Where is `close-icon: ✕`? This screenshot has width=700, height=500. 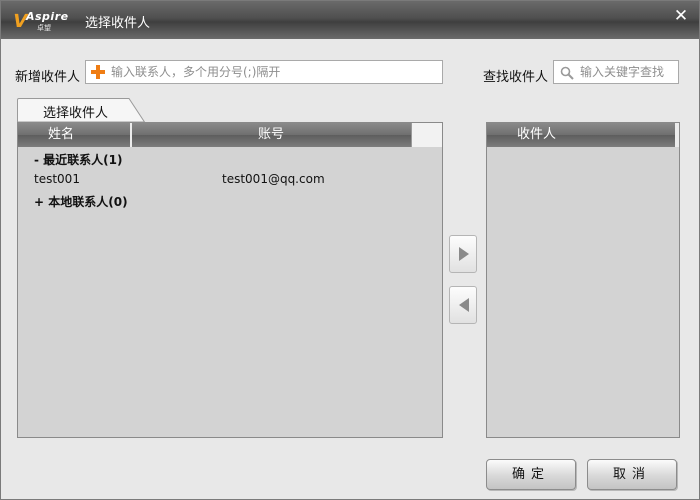
close-icon: ✕ is located at coordinates (681, 16).